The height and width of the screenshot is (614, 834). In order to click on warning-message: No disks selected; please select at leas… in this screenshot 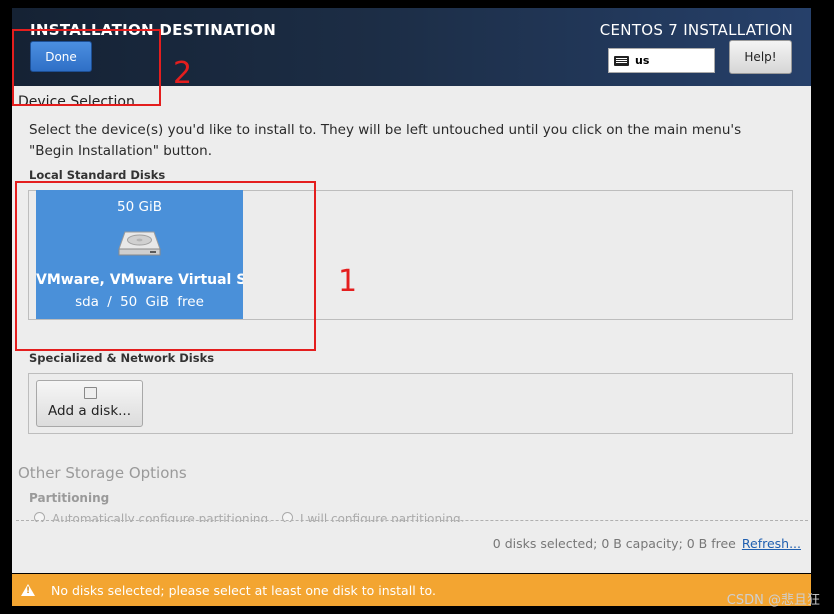, I will do `click(243, 590)`.